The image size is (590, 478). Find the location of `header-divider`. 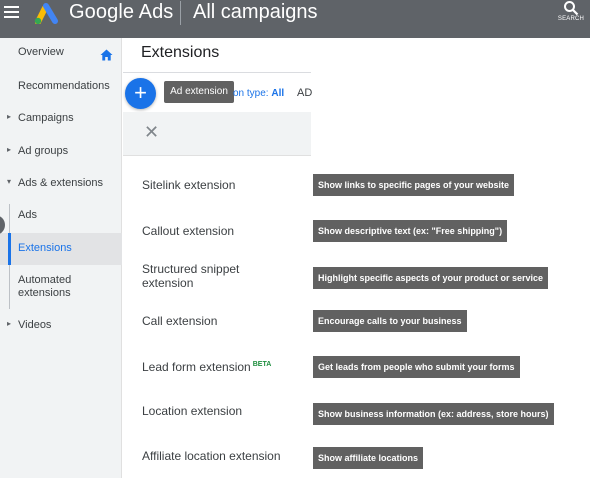

header-divider is located at coordinates (180, 13).